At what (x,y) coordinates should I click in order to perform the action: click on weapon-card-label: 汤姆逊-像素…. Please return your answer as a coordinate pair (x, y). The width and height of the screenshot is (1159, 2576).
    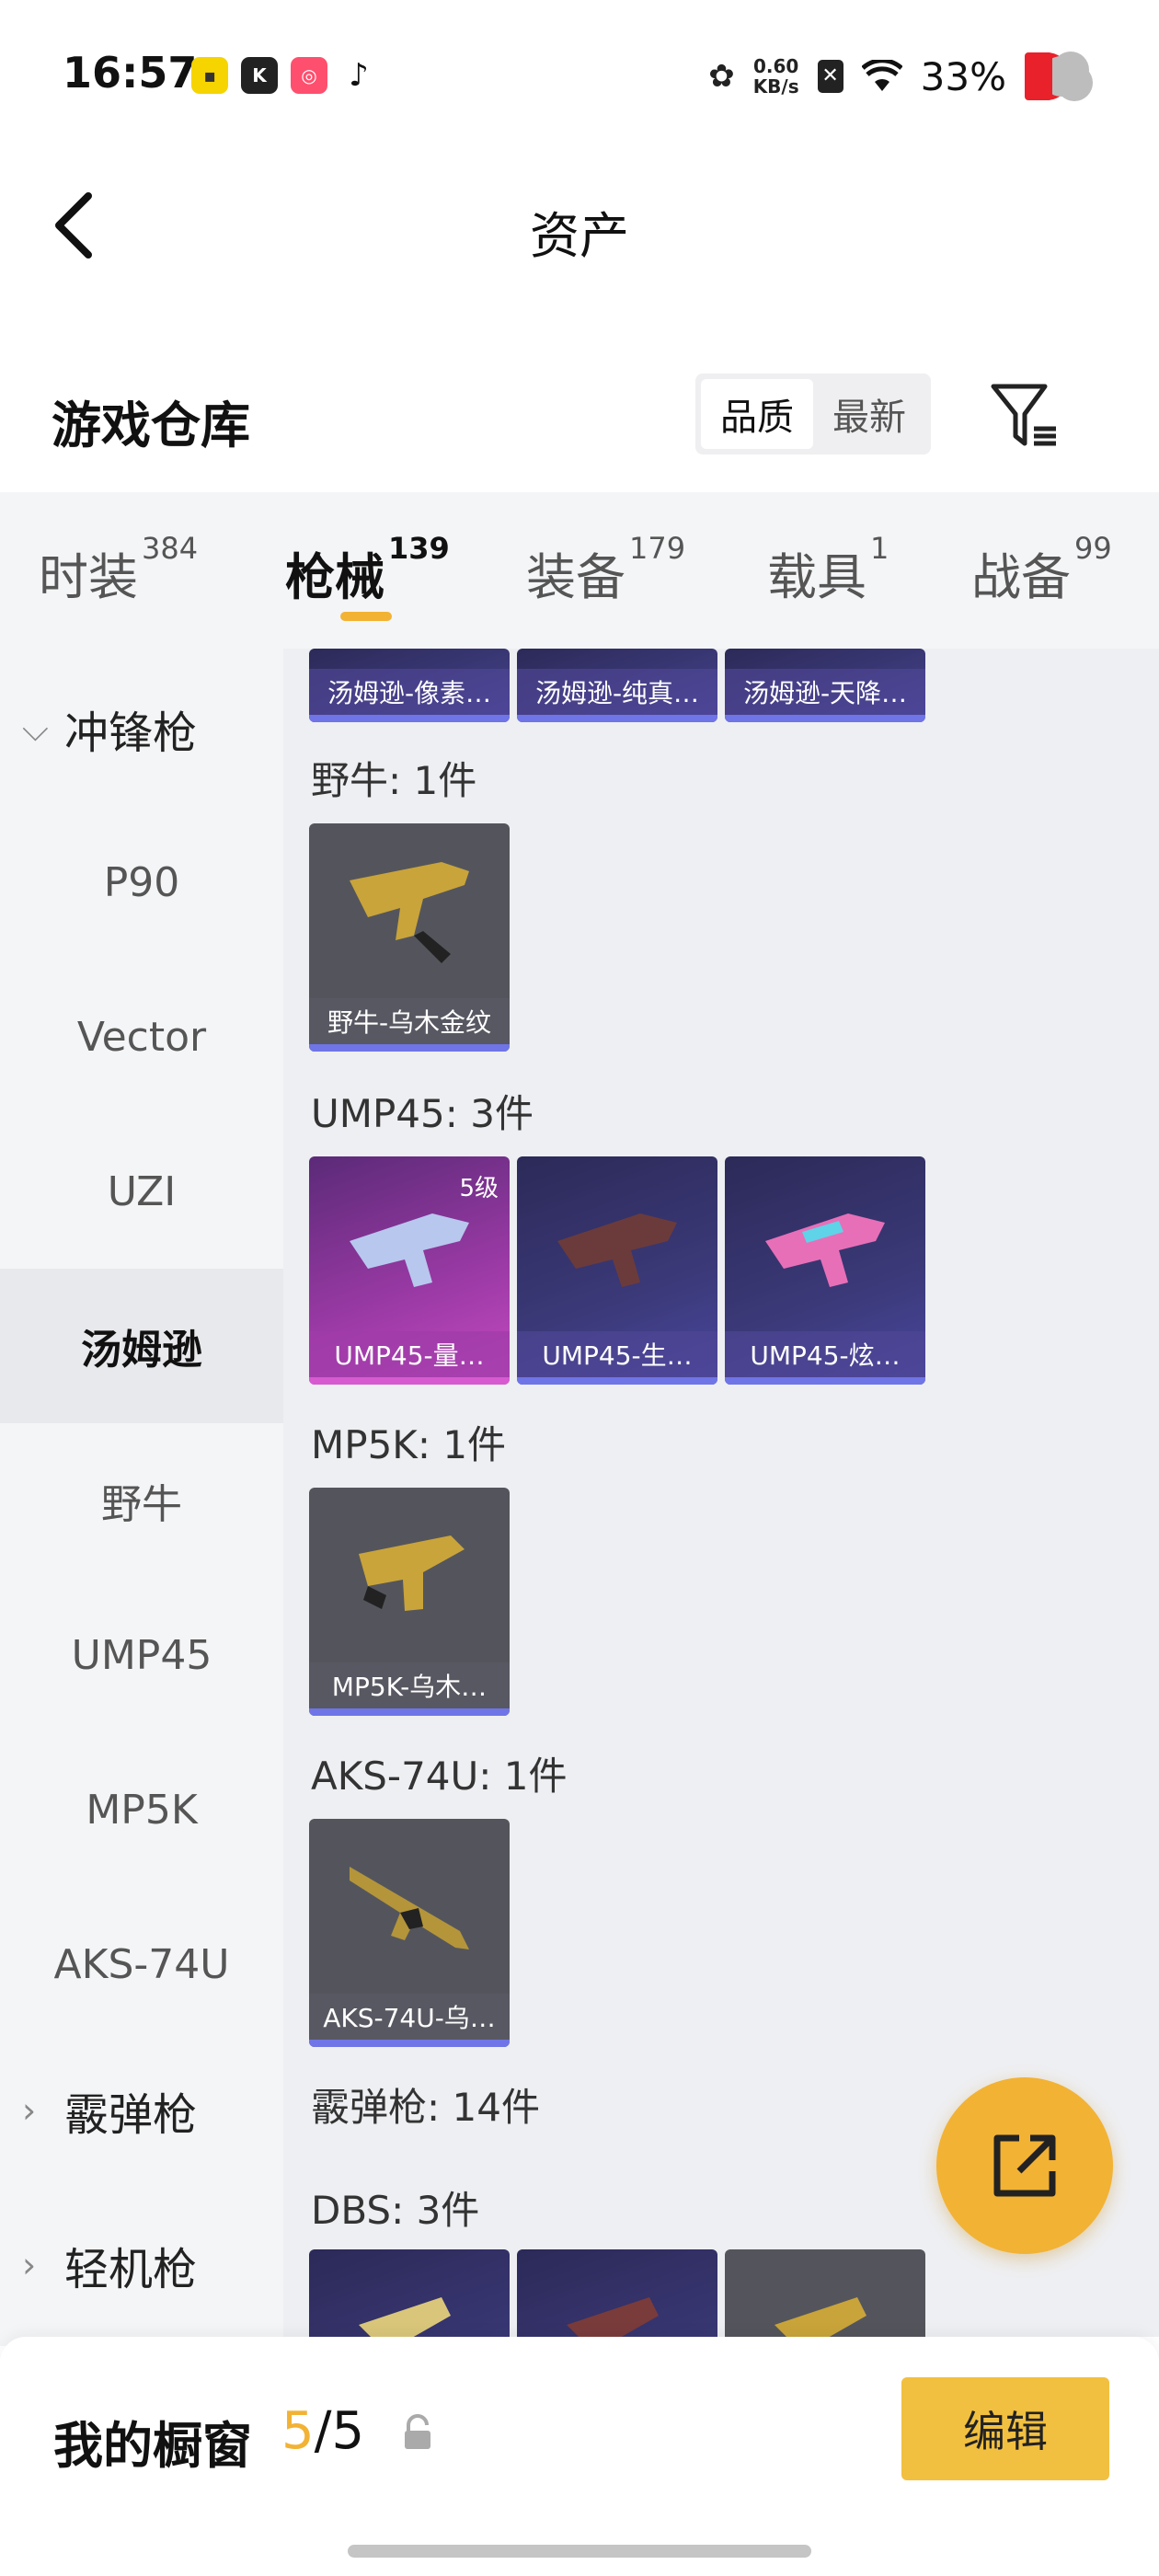
    Looking at the image, I should click on (409, 692).